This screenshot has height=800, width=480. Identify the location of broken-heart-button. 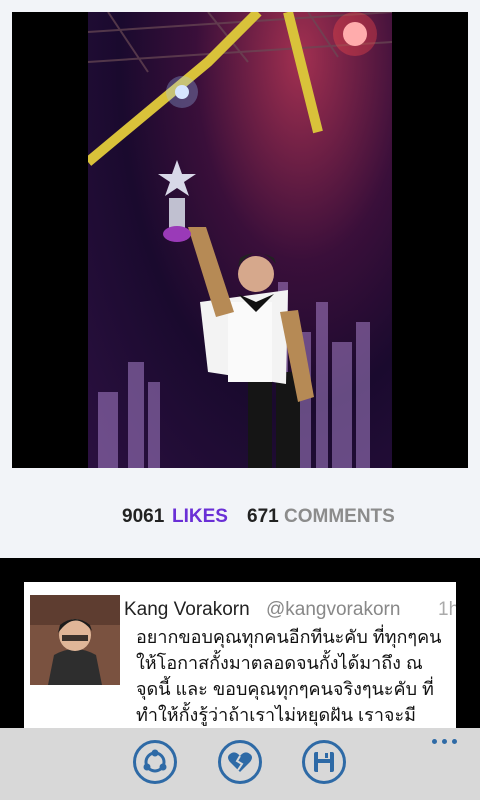
(240, 762).